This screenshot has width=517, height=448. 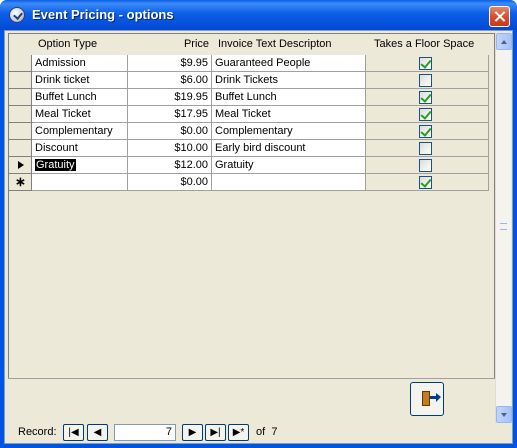 I want to click on table-row: Buffet Lunch $19.95 Buffet Lunch, so click(x=249, y=97).